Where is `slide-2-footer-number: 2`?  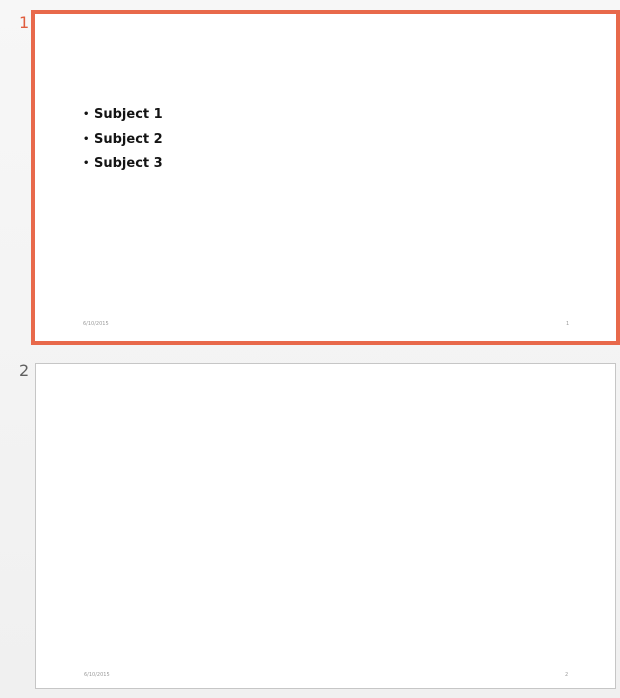 slide-2-footer-number: 2 is located at coordinates (567, 675).